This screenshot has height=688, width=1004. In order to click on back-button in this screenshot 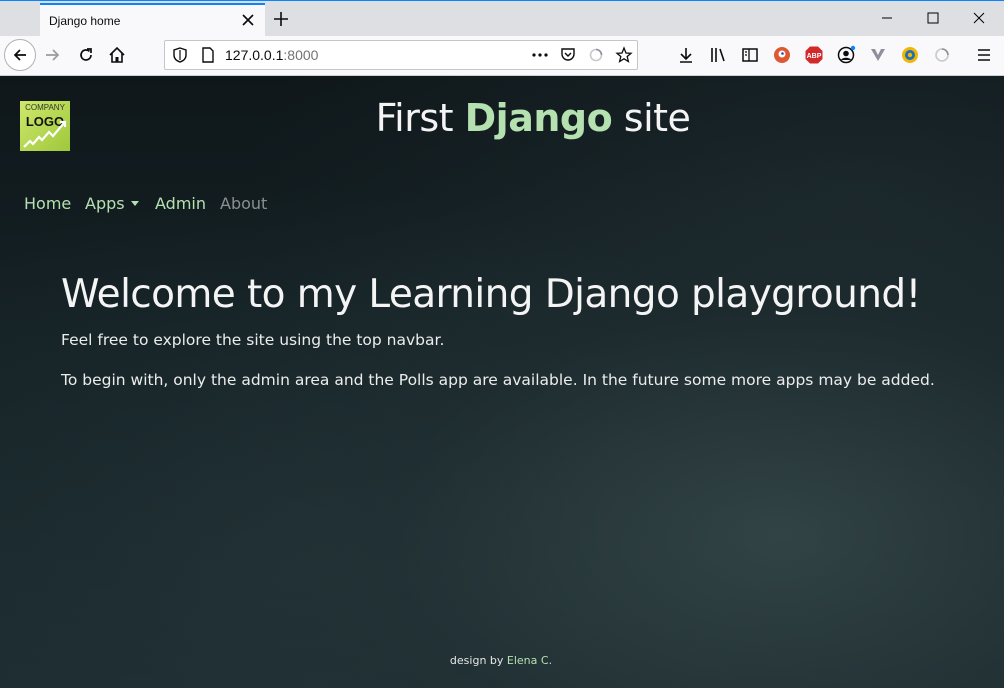, I will do `click(20, 55)`.